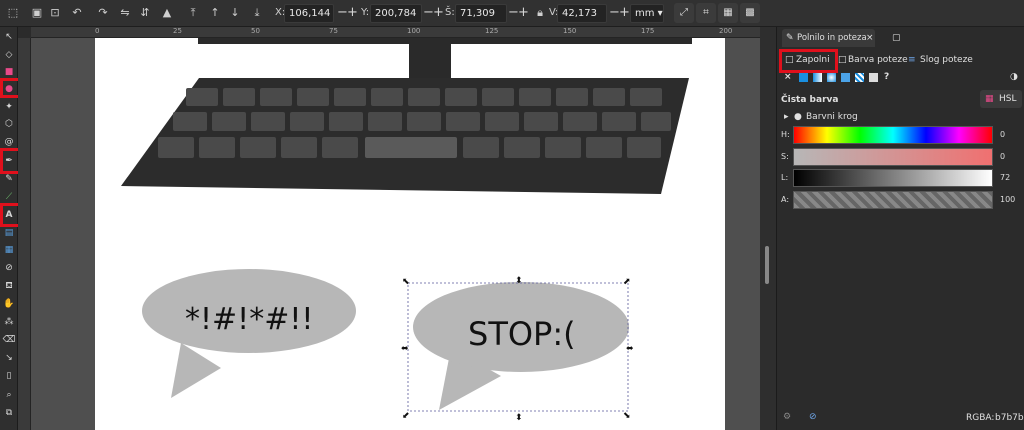 This screenshot has height=430, width=1024. I want to click on stroke-paint-icon: □, so click(842, 60).